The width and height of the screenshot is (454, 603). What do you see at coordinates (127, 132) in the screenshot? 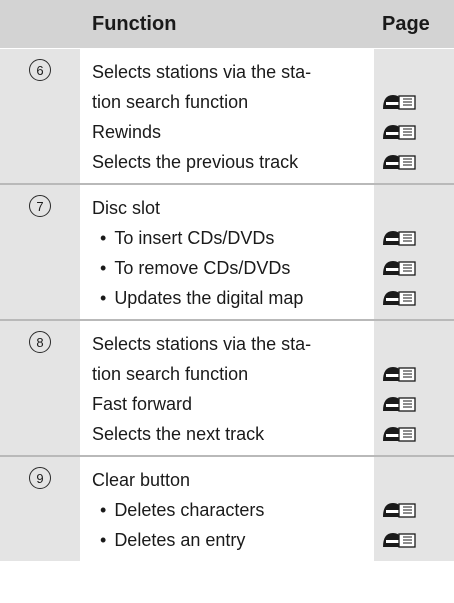
I see `function-text: Rewinds` at bounding box center [127, 132].